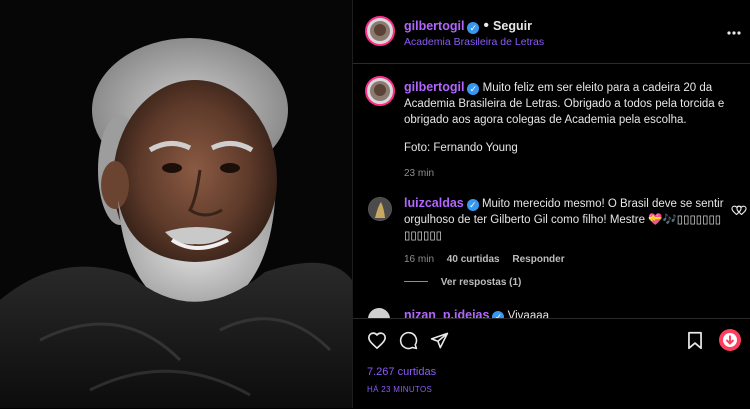  Describe the element at coordinates (446, 313) in the screenshot. I see `comment-username: nizan_p.ideias` at that location.